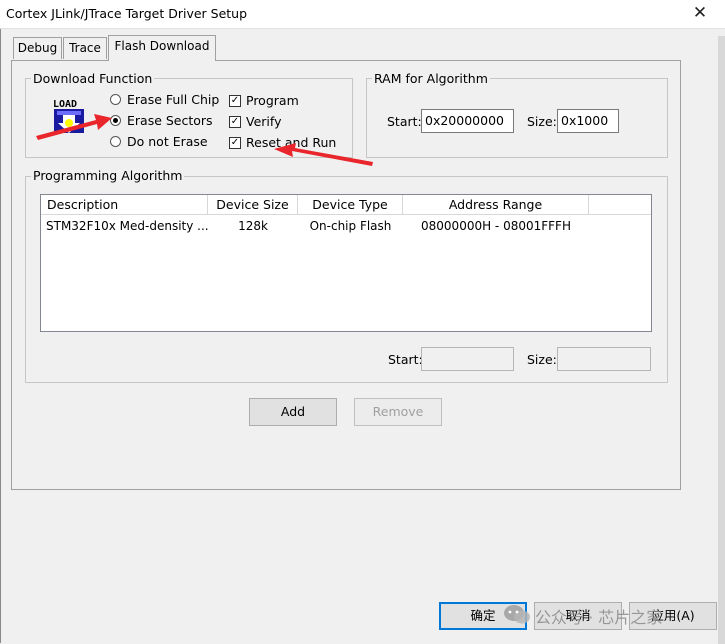 The image size is (725, 644). I want to click on erase-full-chip-radio, so click(115, 99).